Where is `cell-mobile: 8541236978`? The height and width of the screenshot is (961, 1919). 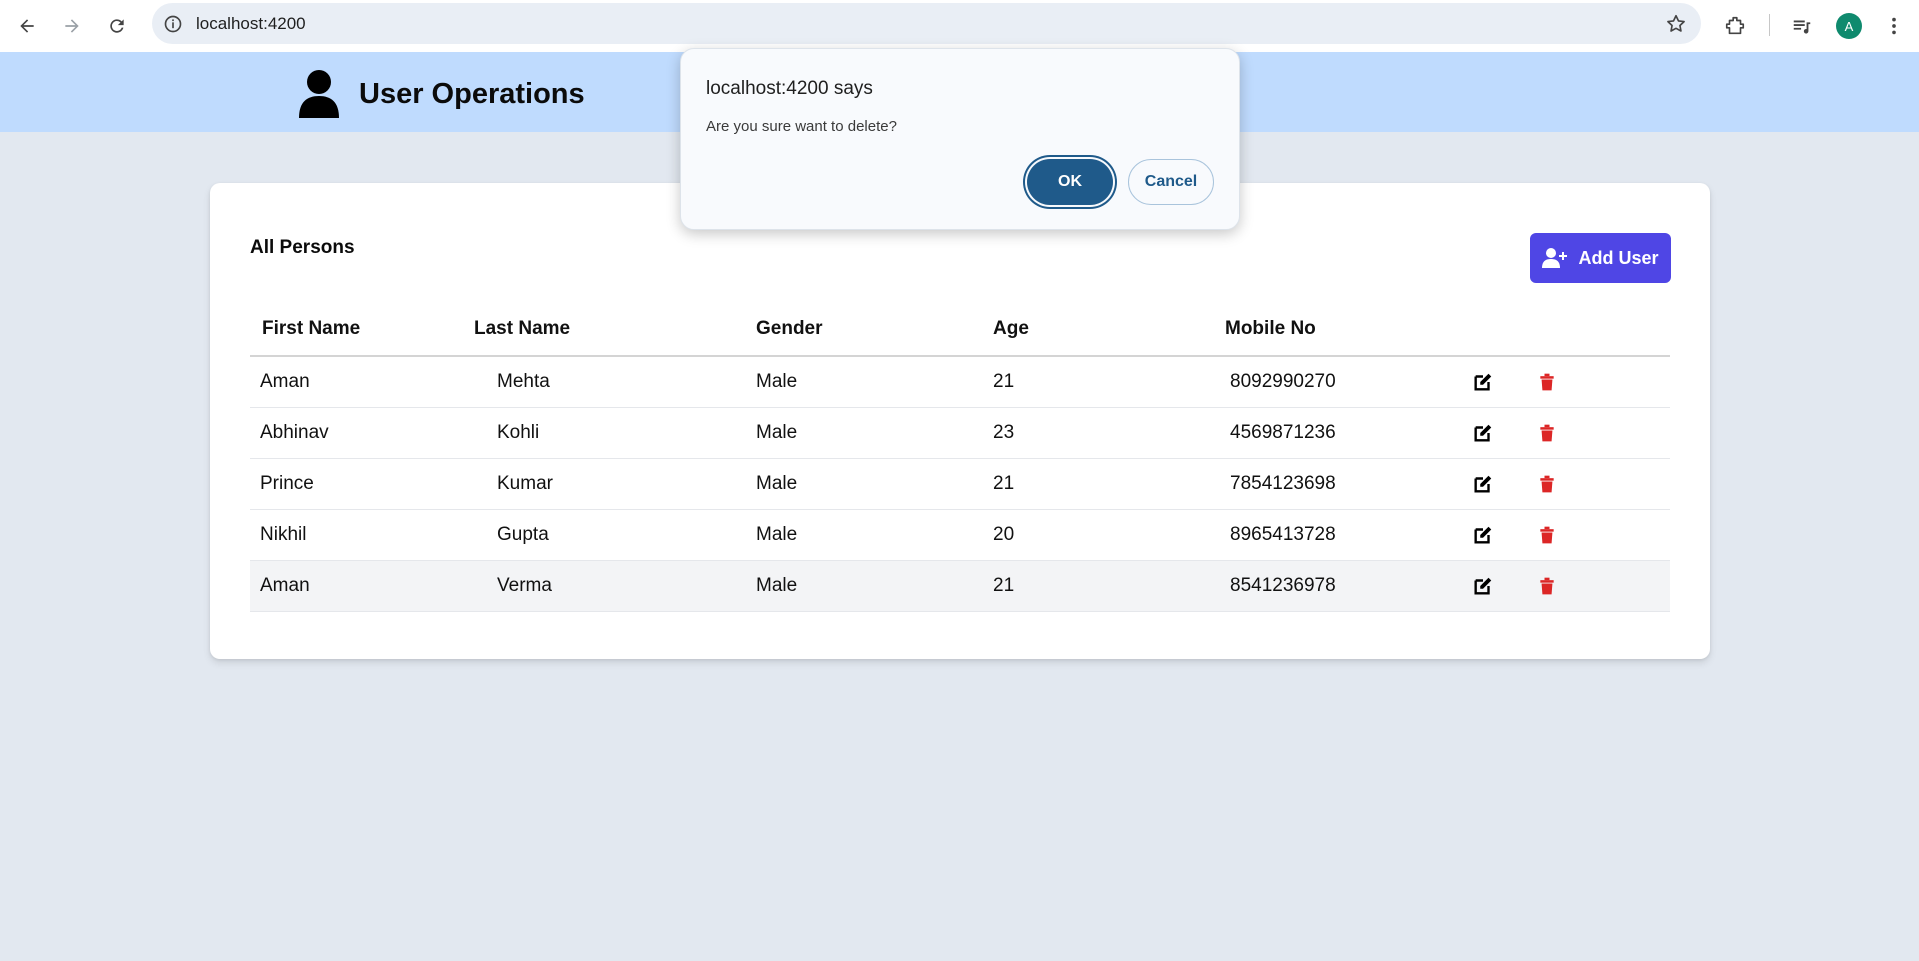 cell-mobile: 8541236978 is located at coordinates (1347, 586).